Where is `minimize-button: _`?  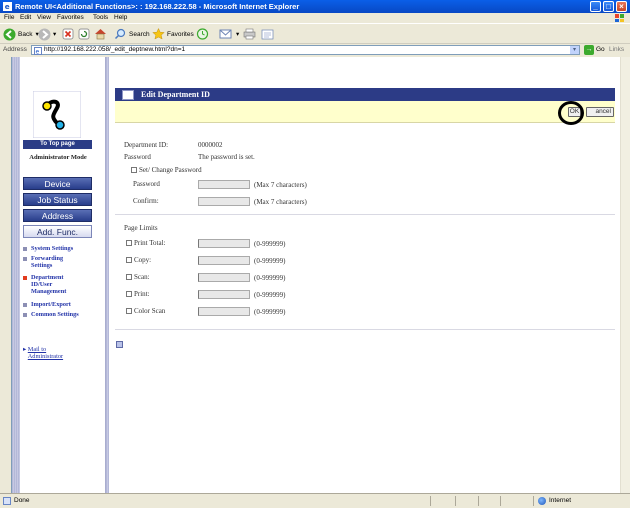
minimize-button: _ is located at coordinates (595, 6).